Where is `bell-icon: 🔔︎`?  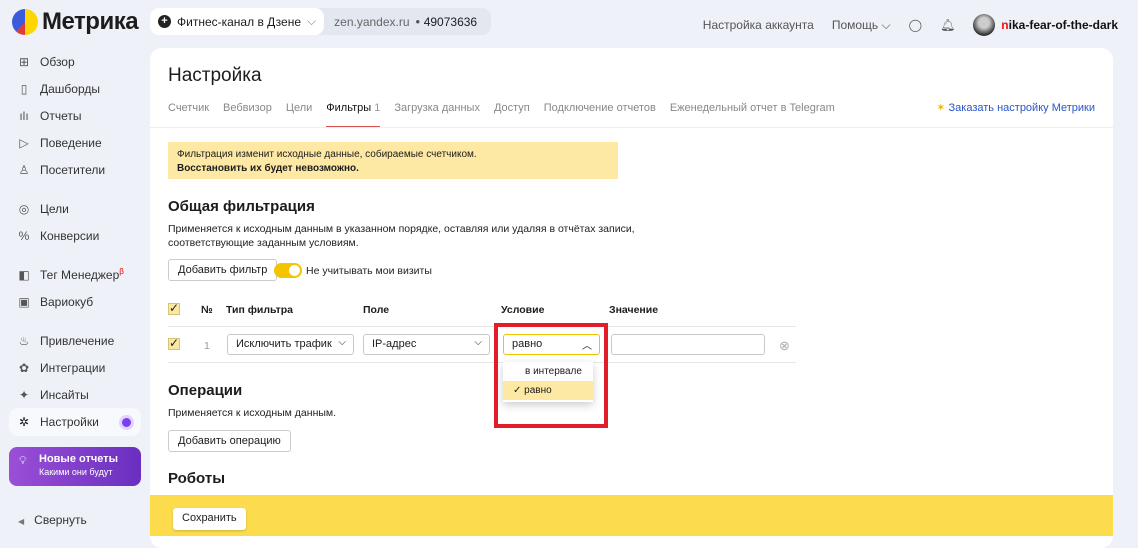 bell-icon: 🔔︎ is located at coordinates (947, 25).